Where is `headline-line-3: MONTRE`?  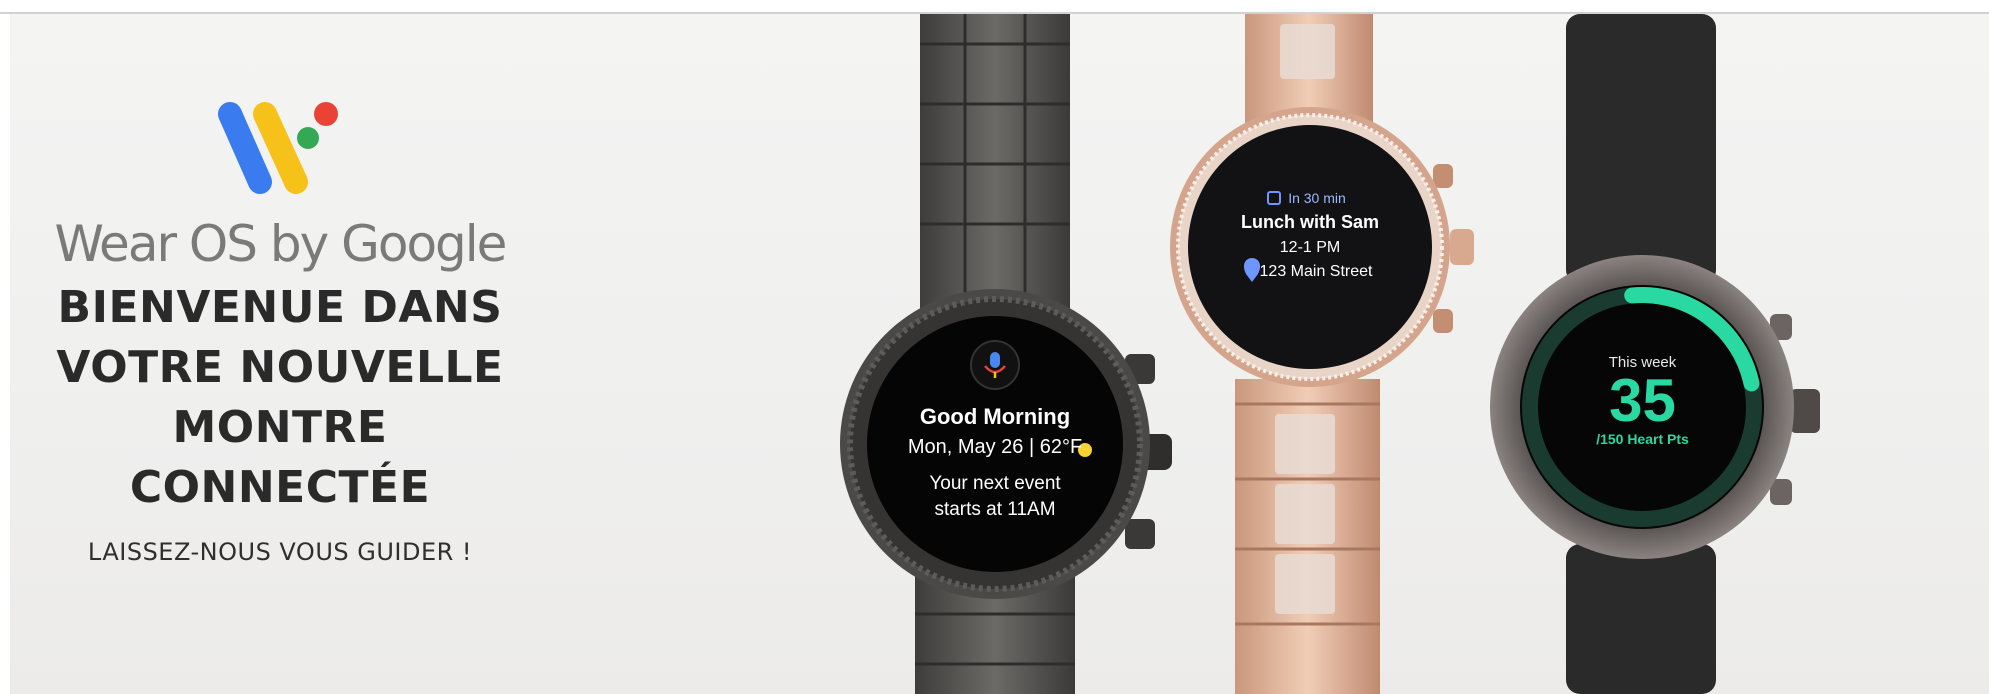 headline-line-3: MONTRE is located at coordinates (280, 427).